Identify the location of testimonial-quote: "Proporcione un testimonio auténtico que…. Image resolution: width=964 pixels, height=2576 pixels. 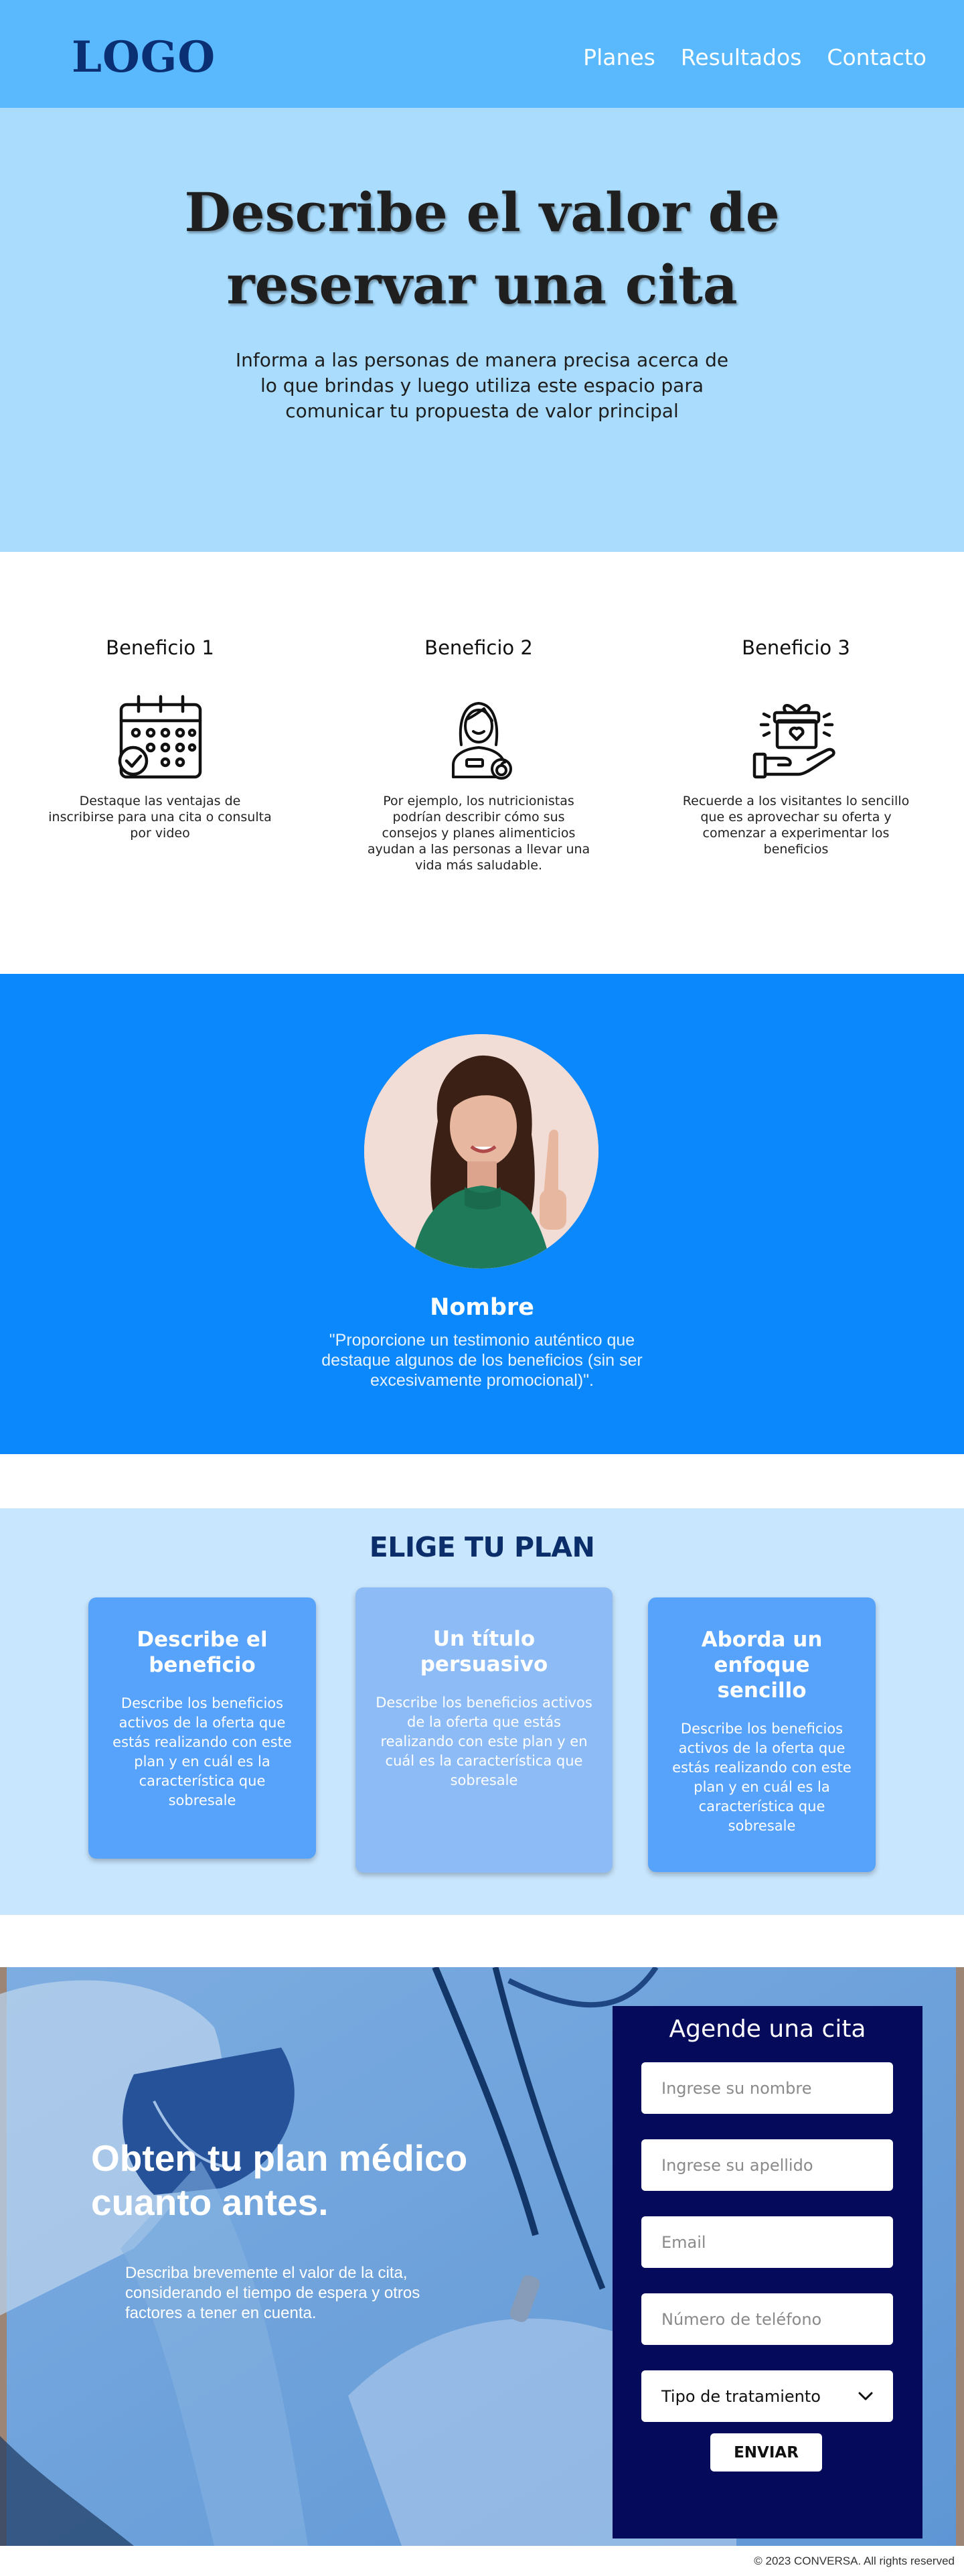
(482, 1360).